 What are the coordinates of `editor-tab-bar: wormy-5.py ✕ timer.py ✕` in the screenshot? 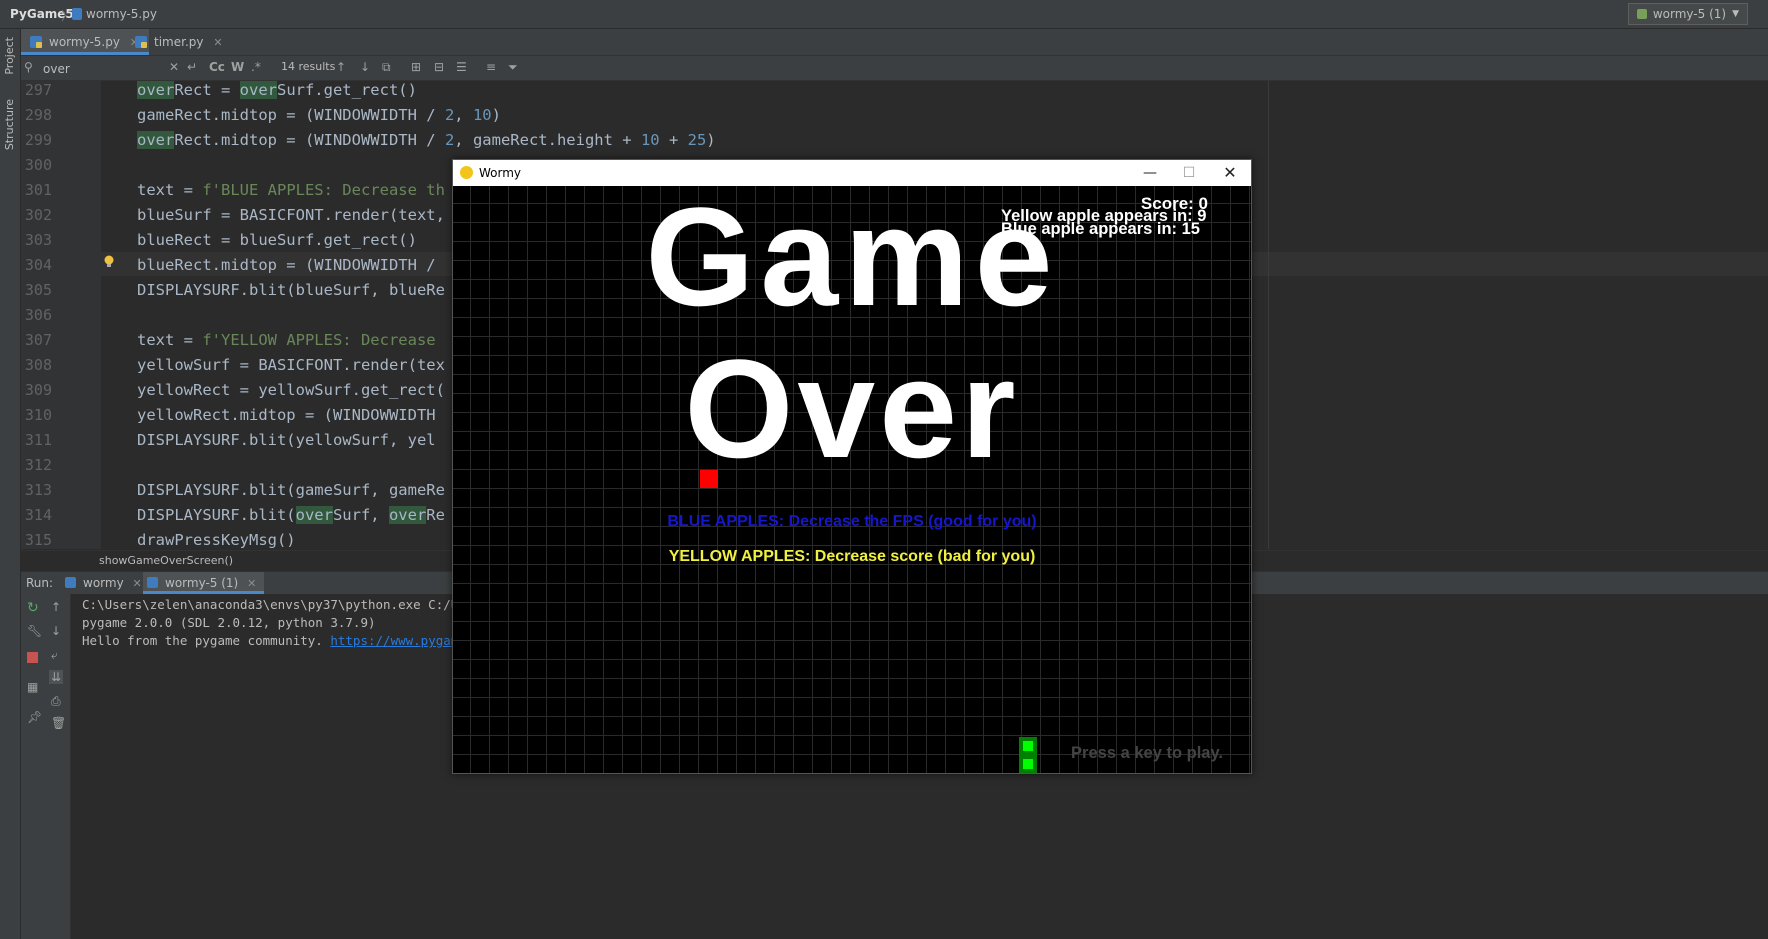 It's located at (894, 42).